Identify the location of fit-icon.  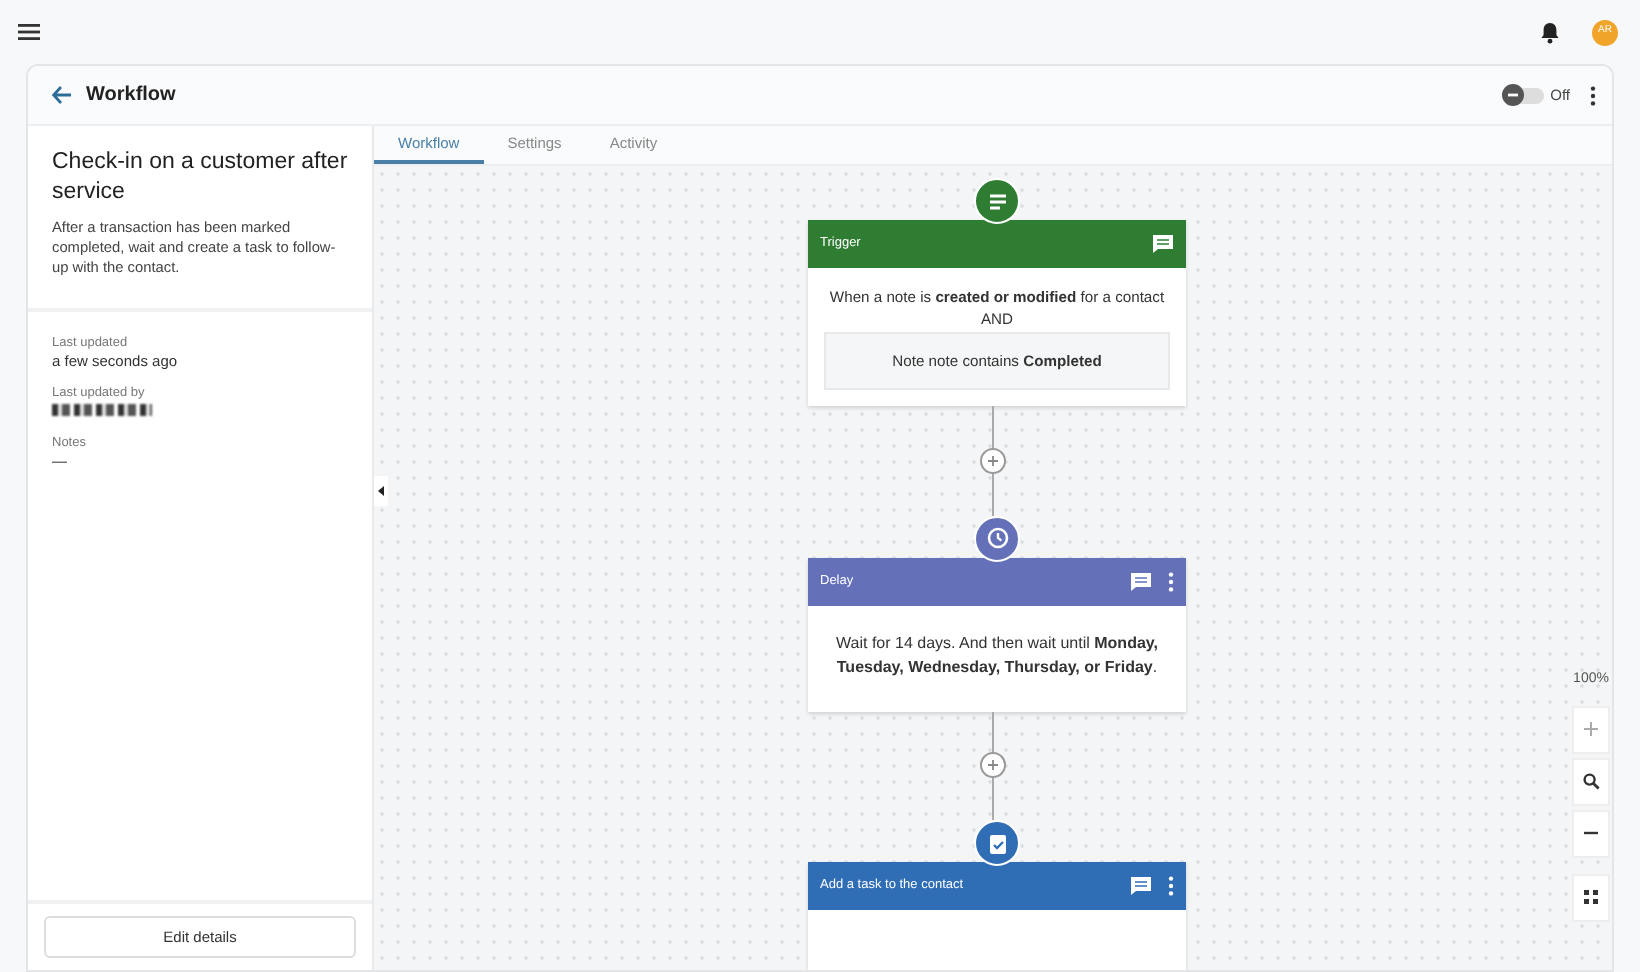
(1591, 897).